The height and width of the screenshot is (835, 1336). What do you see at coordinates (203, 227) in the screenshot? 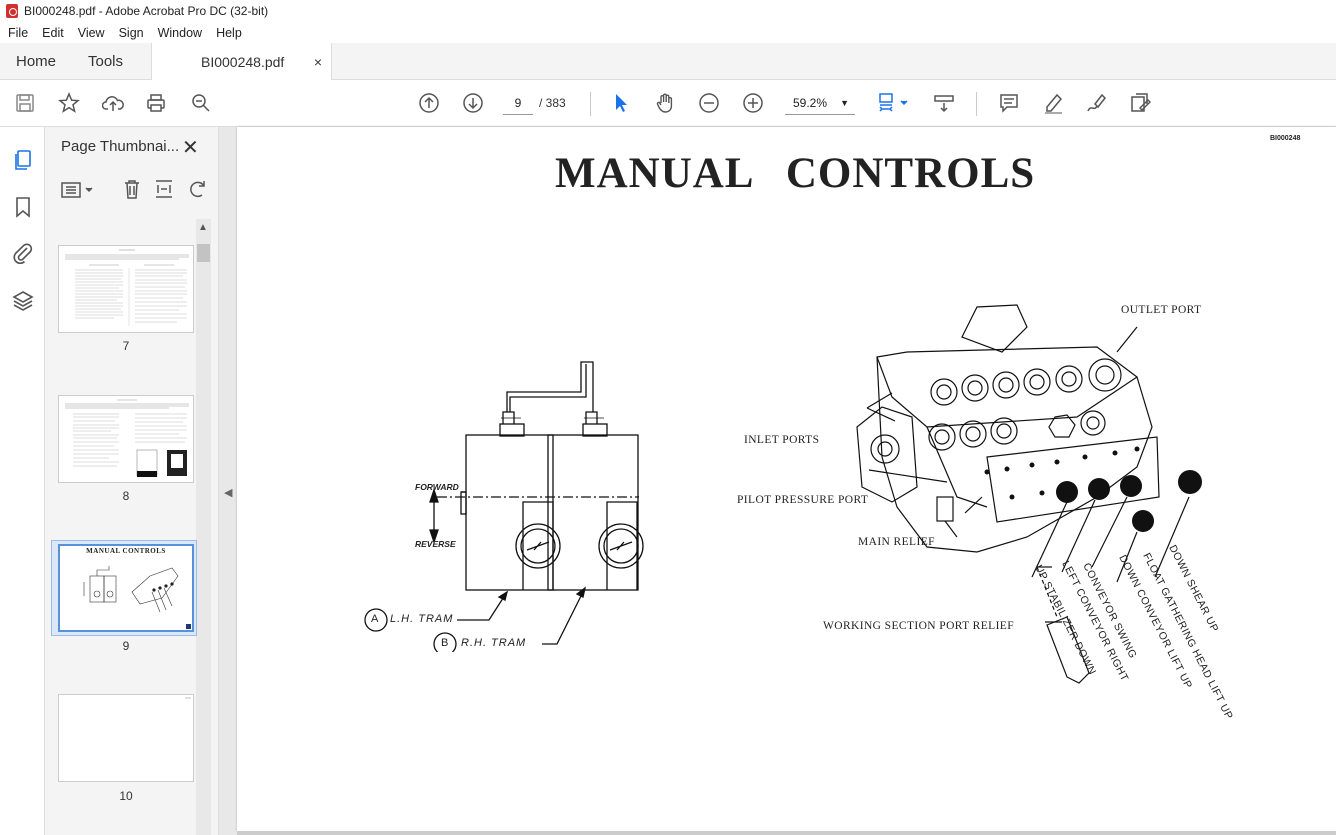
I see `scroll-up-icon: ▲` at bounding box center [203, 227].